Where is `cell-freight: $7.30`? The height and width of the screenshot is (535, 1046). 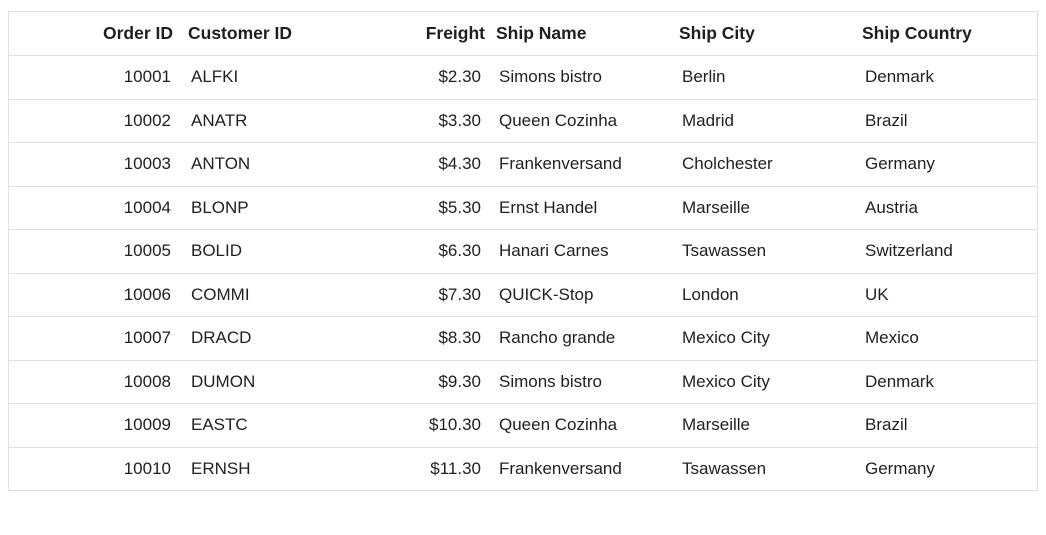
cell-freight: $7.30 is located at coordinates (410, 295).